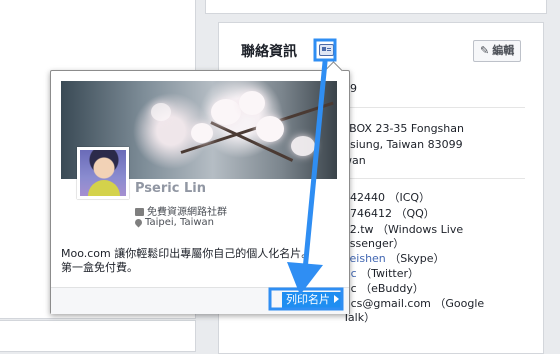 The width and height of the screenshot is (560, 354). What do you see at coordinates (387, 197) in the screenshot?
I see `contact-line: 342440 （ICQ）` at bounding box center [387, 197].